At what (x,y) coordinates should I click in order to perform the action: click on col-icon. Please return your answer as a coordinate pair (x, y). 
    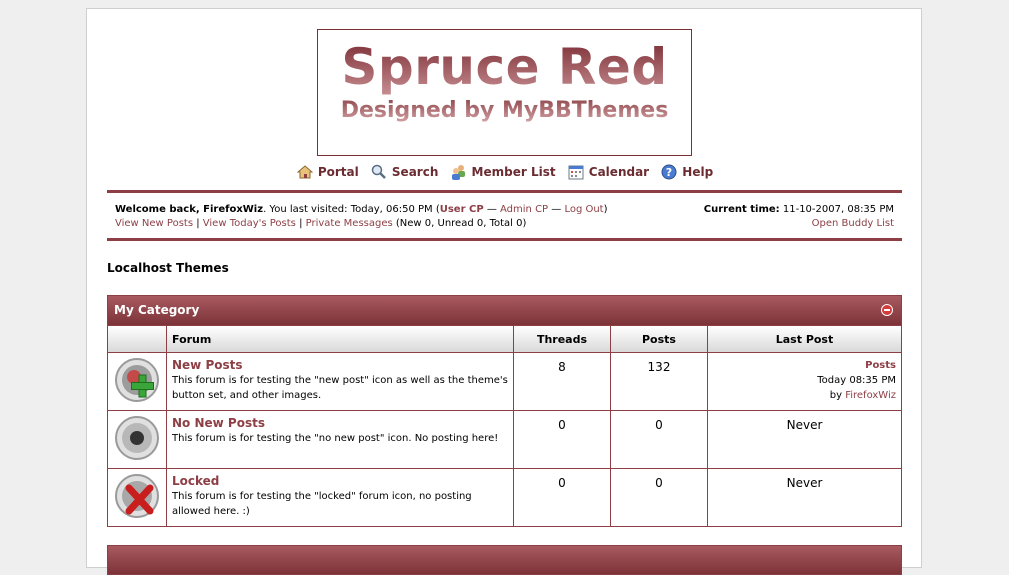
    Looking at the image, I should click on (137, 339).